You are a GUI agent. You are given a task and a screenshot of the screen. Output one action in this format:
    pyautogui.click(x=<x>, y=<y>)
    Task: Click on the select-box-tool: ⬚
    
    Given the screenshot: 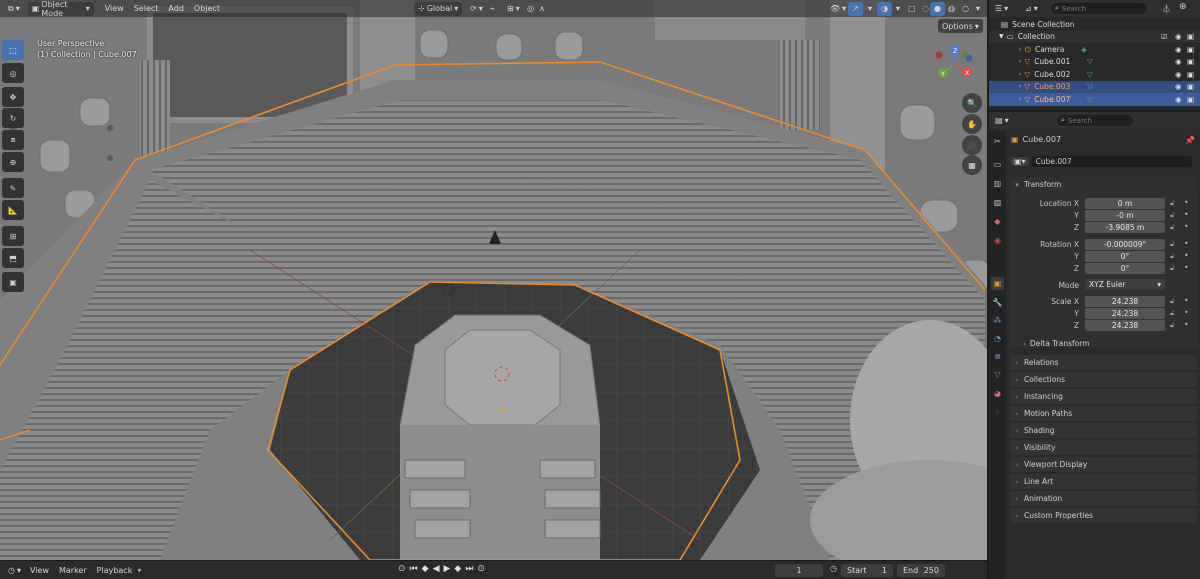 What is the action you would take?
    pyautogui.click(x=13, y=50)
    